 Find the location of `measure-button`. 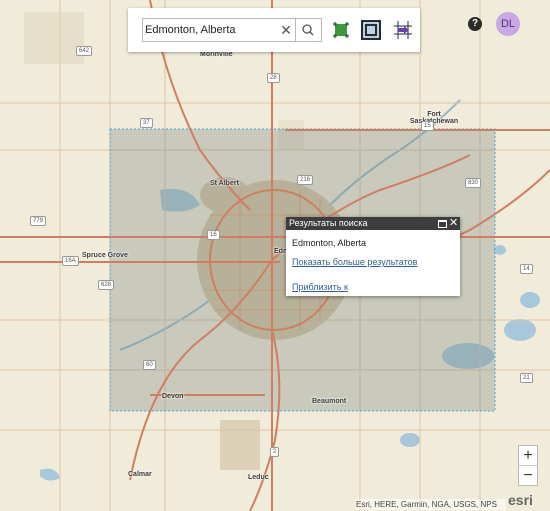

measure-button is located at coordinates (403, 30).